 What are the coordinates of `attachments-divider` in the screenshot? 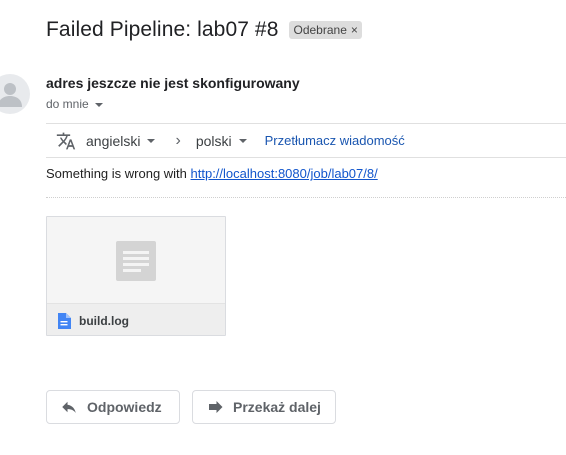 It's located at (306, 197).